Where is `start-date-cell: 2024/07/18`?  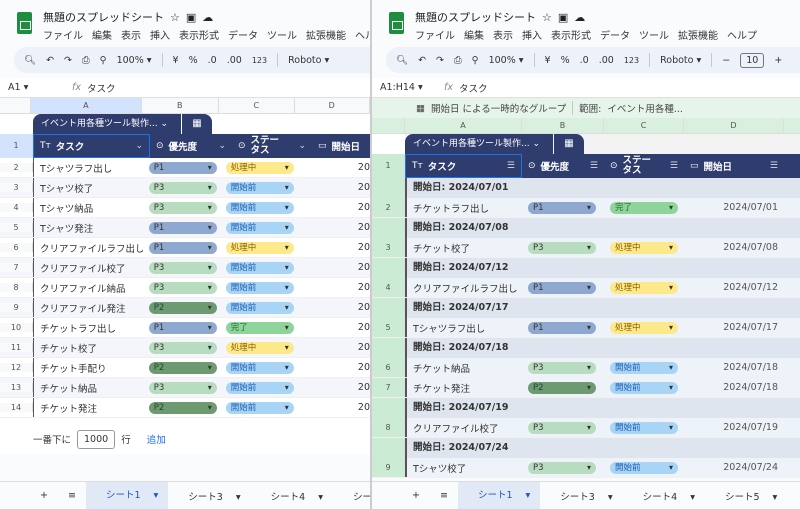
start-date-cell: 2024/07/18 is located at coordinates (734, 367).